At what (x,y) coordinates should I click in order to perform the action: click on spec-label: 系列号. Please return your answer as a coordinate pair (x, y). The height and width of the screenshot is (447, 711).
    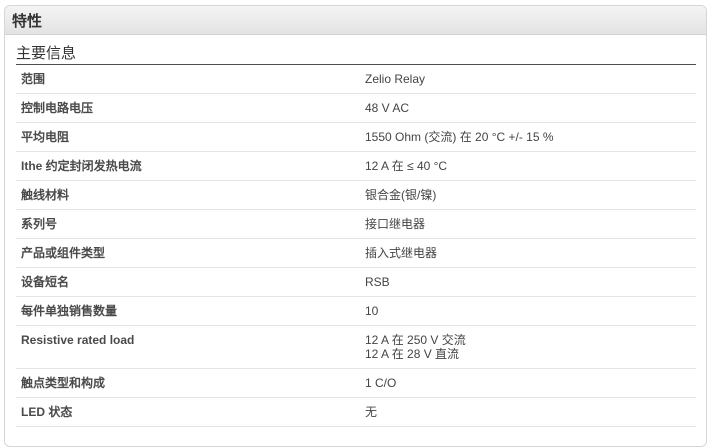
    Looking at the image, I should click on (186, 224).